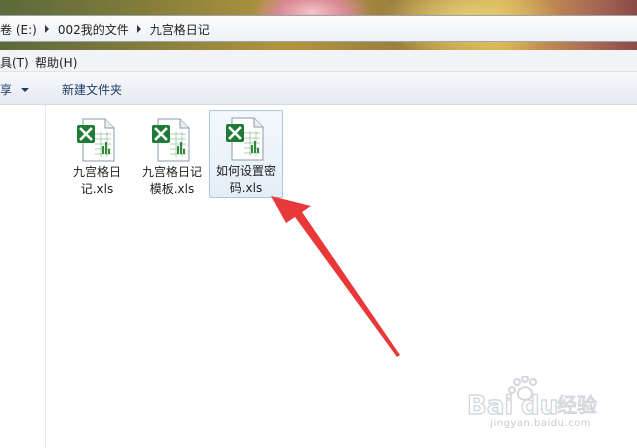  What do you see at coordinates (318, 88) in the screenshot?
I see `command-bar: 共享 新建文件夹` at bounding box center [318, 88].